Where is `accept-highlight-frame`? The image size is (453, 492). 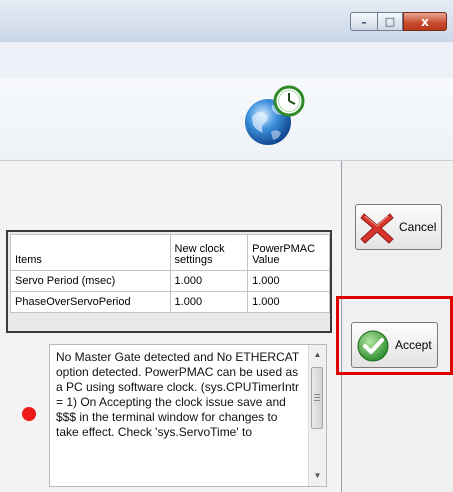 accept-highlight-frame is located at coordinates (394, 335).